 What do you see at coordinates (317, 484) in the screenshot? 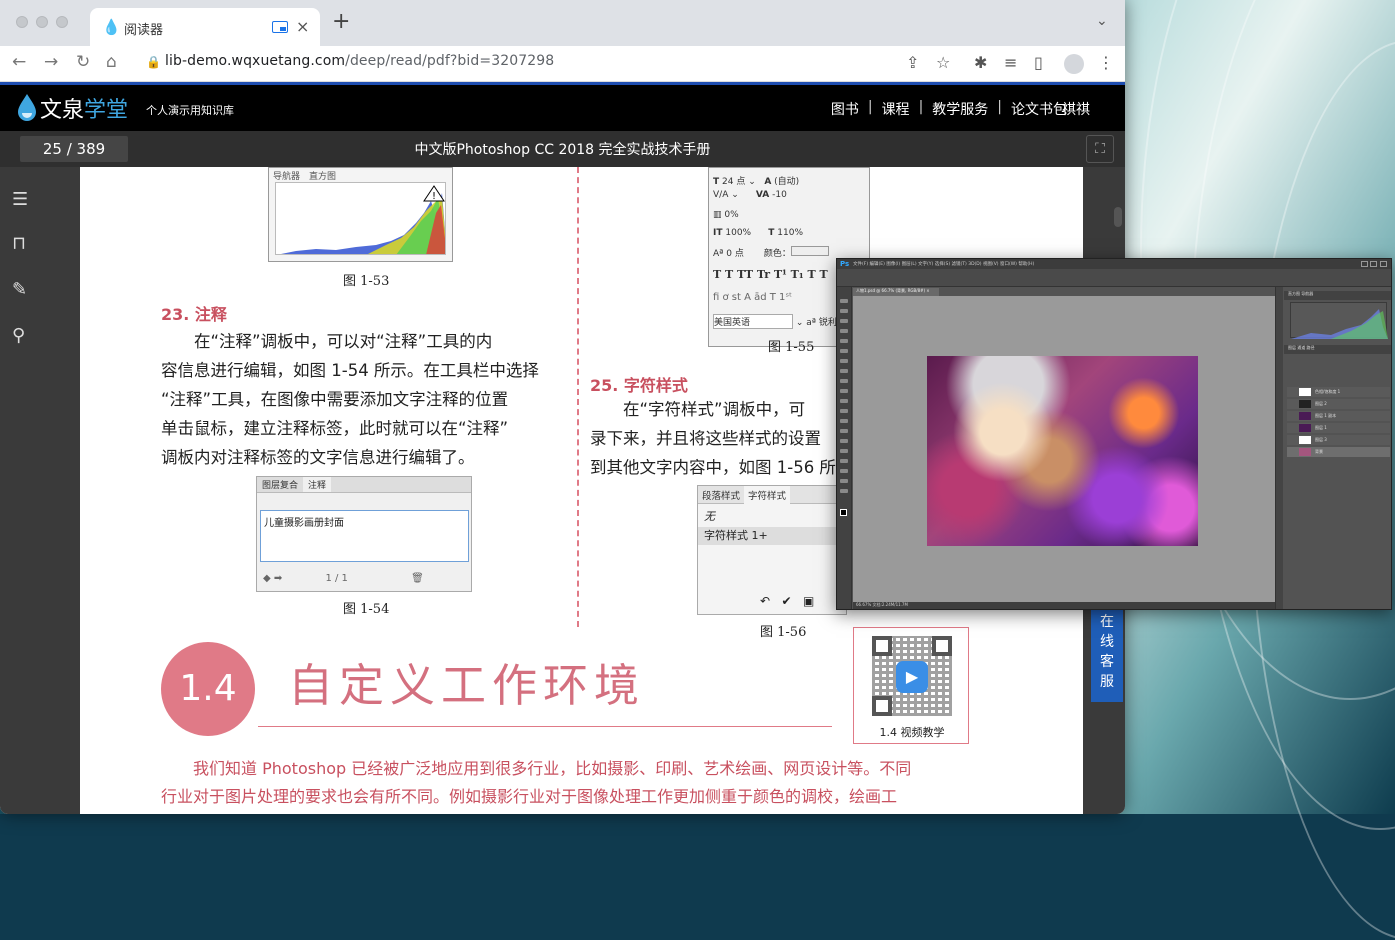
I see `fig54-tab-notes: 注释` at bounding box center [317, 484].